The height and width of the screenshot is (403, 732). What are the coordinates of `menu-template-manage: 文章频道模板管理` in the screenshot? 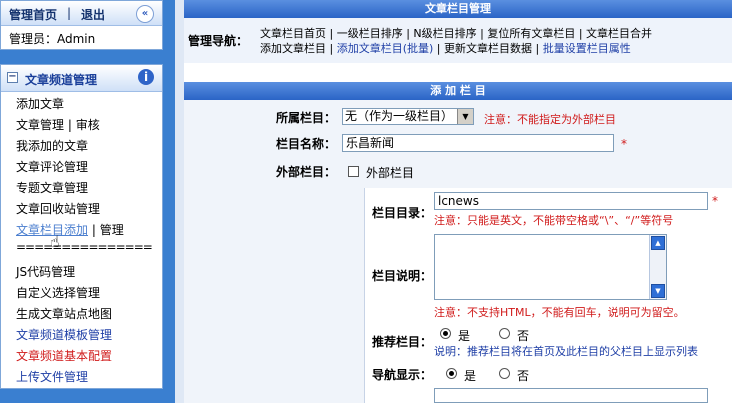 It's located at (64, 334).